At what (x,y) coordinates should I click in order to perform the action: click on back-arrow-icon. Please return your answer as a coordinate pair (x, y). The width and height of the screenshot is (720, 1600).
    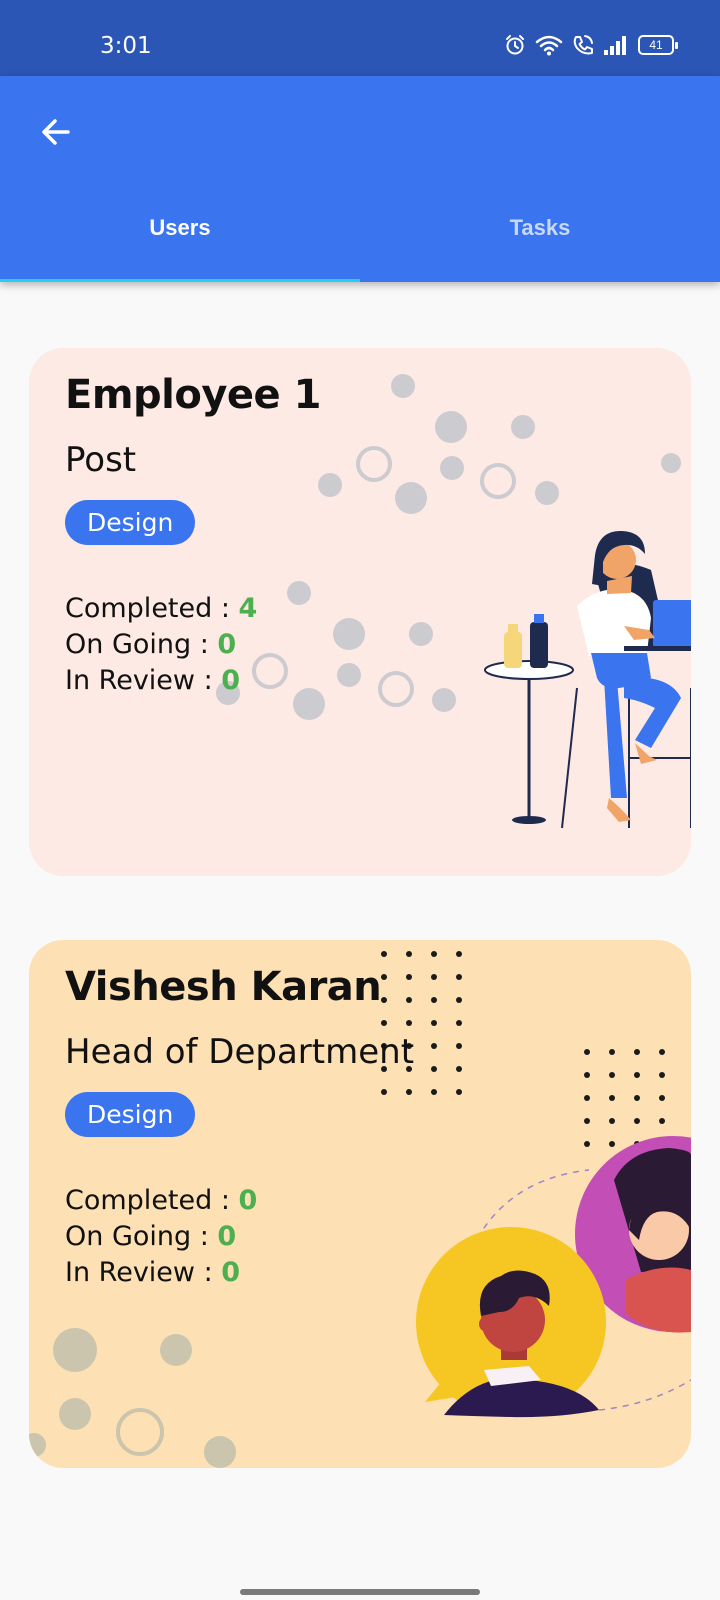
    Looking at the image, I should click on (56, 132).